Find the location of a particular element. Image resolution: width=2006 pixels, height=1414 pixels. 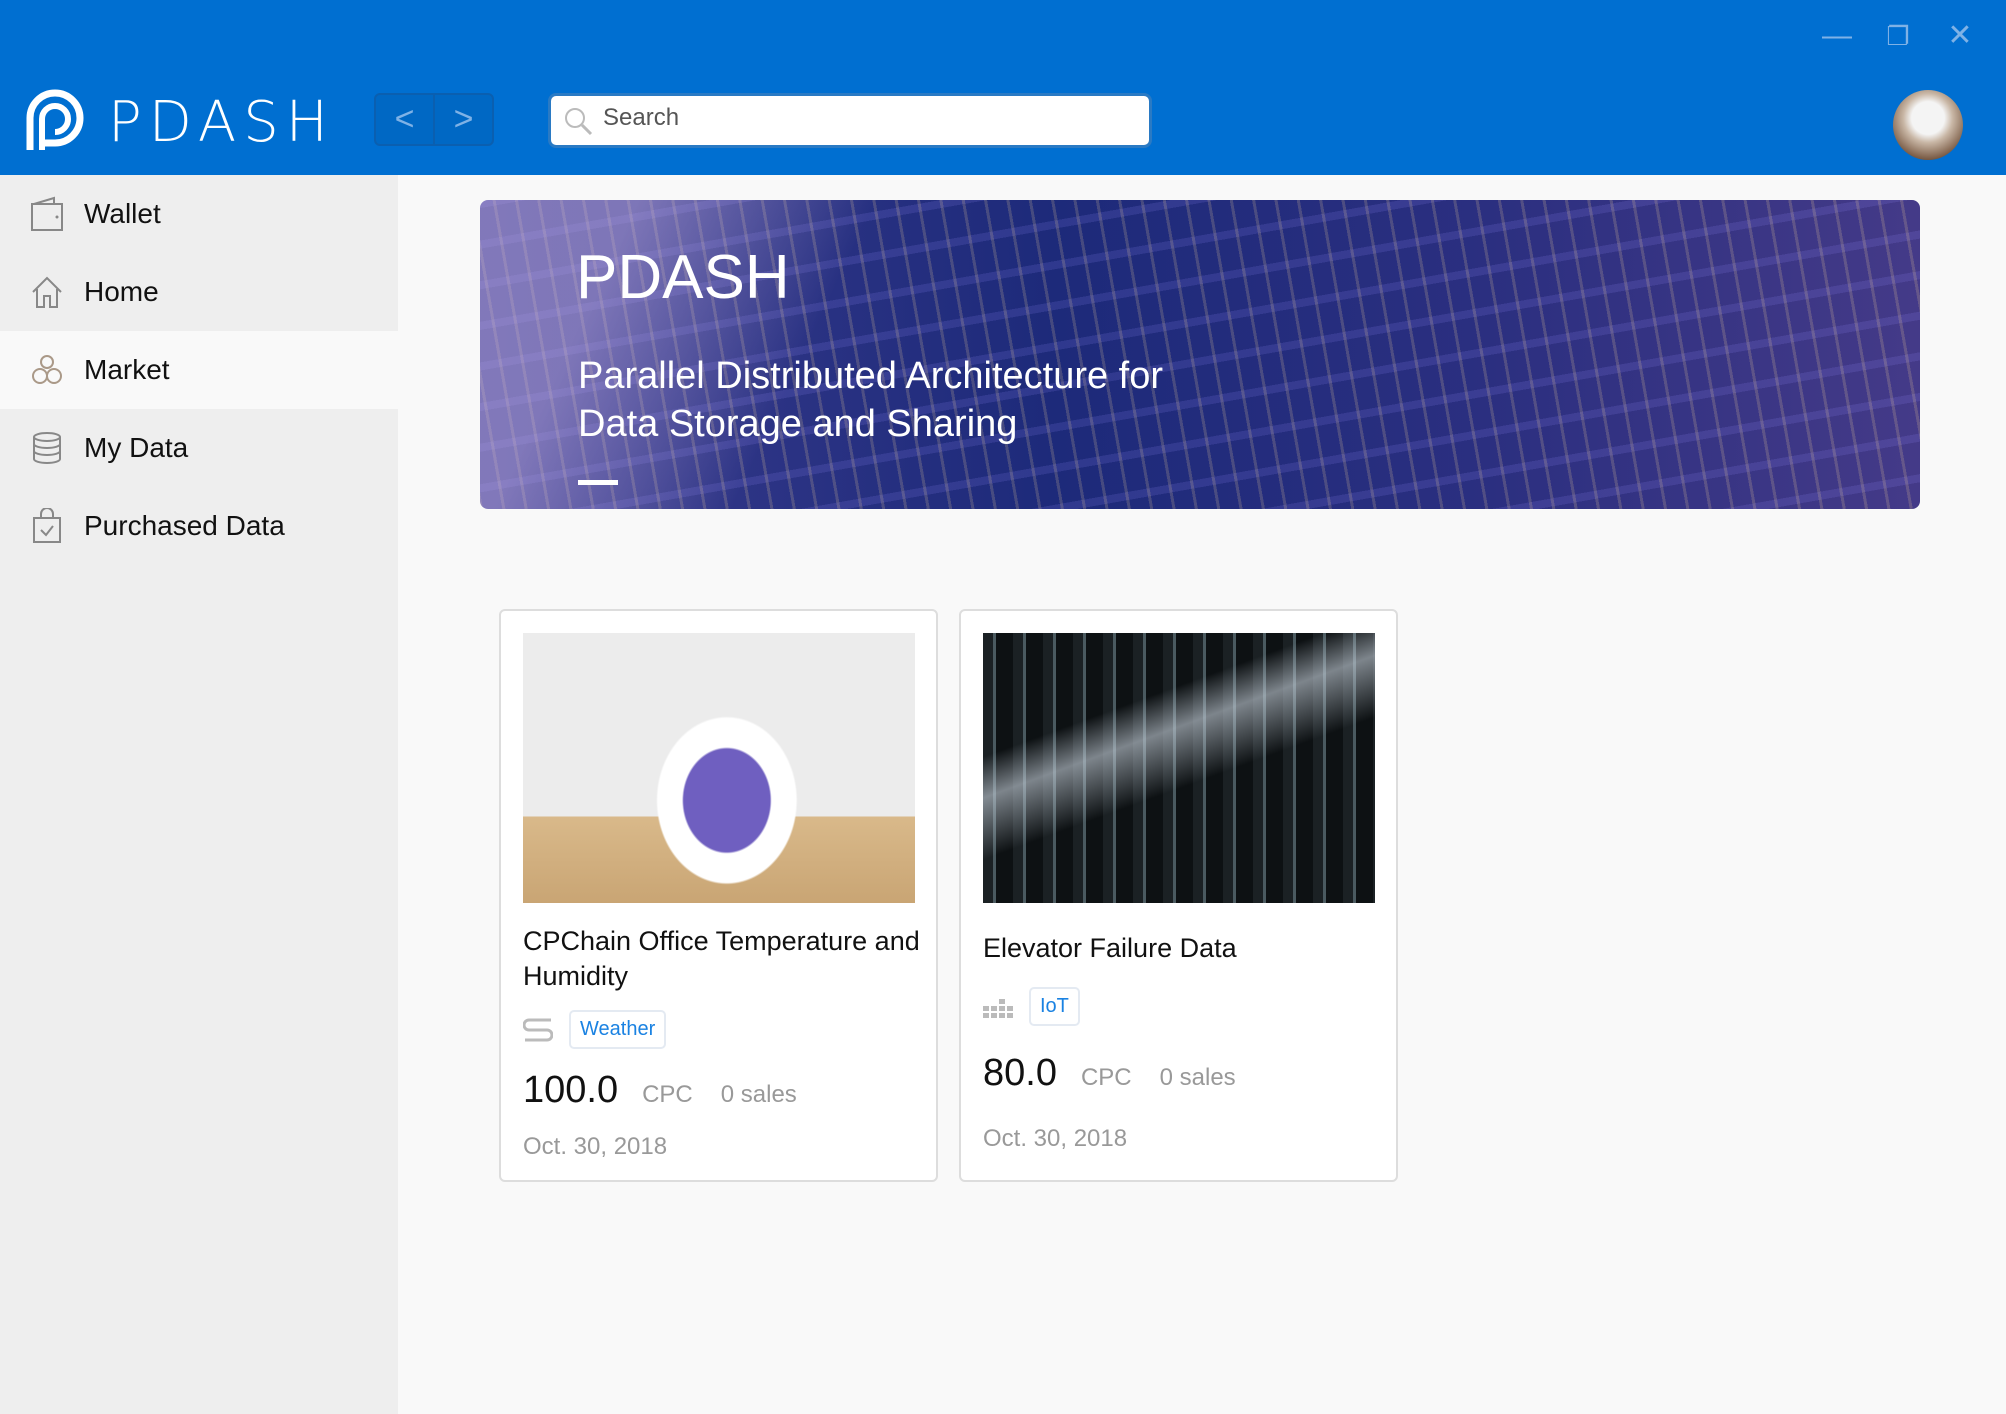

minimize-button: — is located at coordinates (1837, 36).